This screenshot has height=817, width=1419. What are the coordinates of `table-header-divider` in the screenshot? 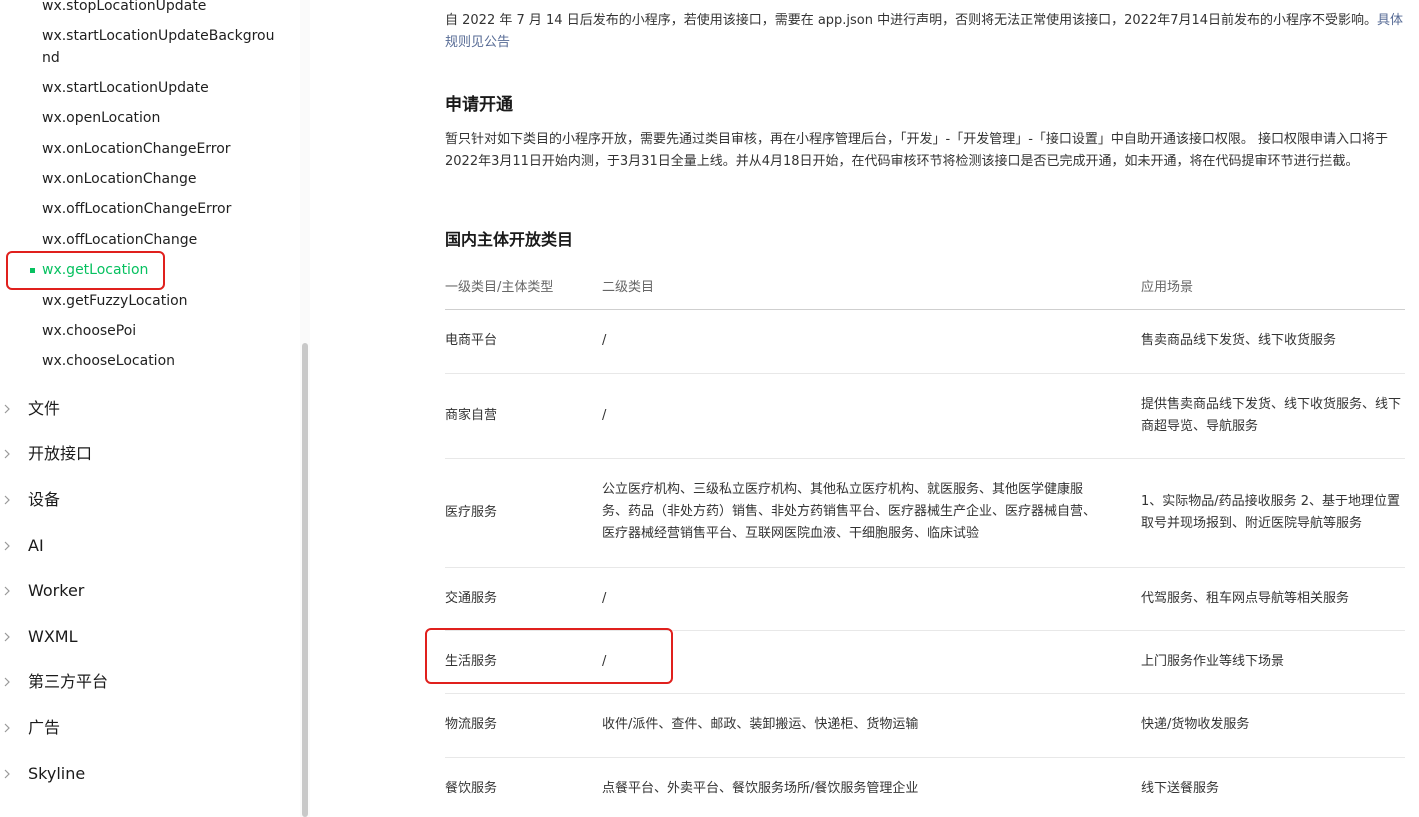 It's located at (925, 309).